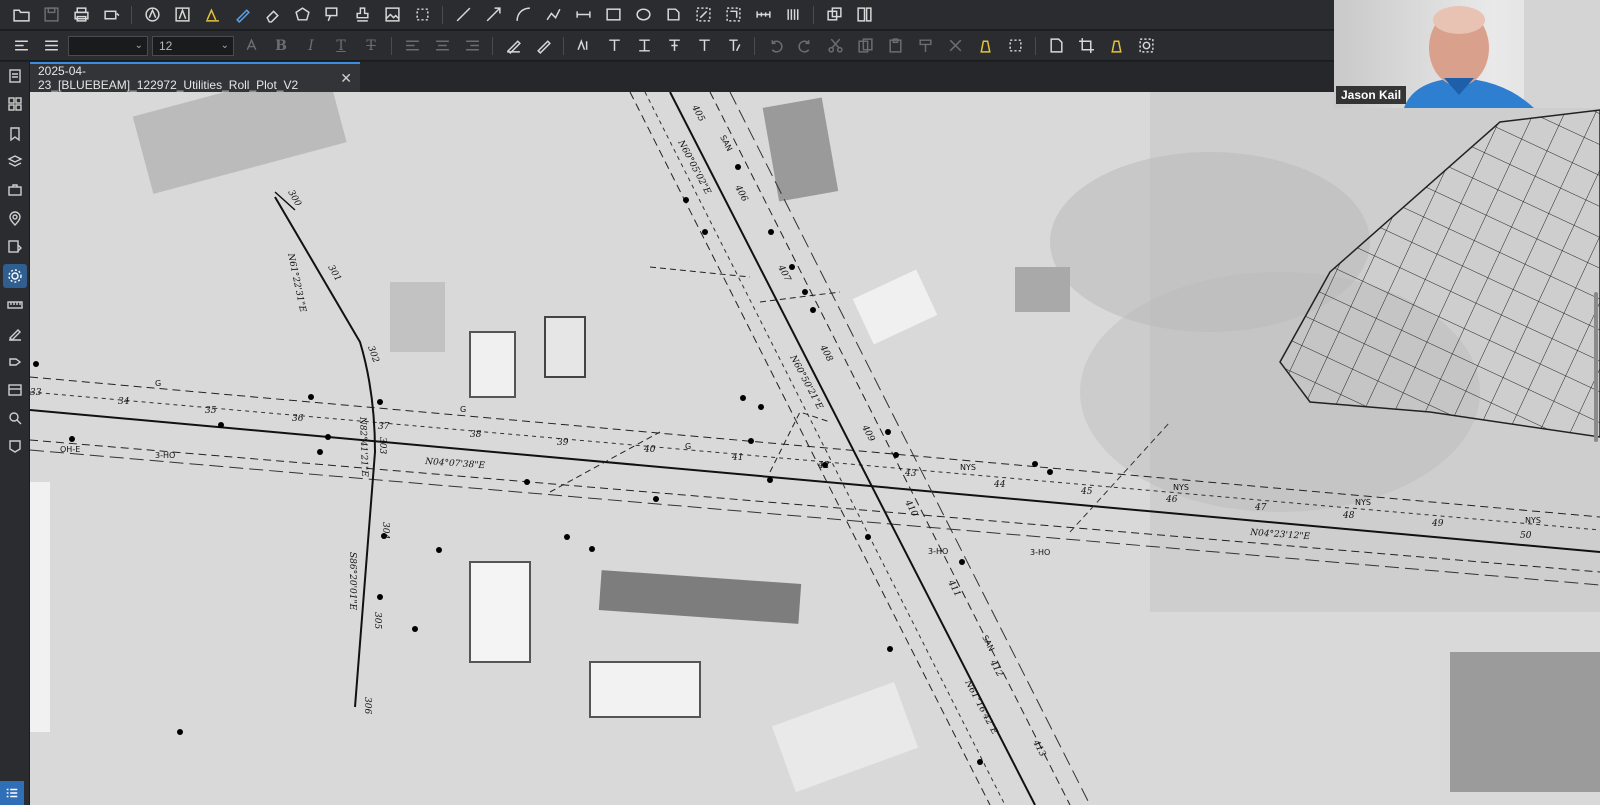  What do you see at coordinates (704, 46) in the screenshot?
I see `text-bottom-icon` at bounding box center [704, 46].